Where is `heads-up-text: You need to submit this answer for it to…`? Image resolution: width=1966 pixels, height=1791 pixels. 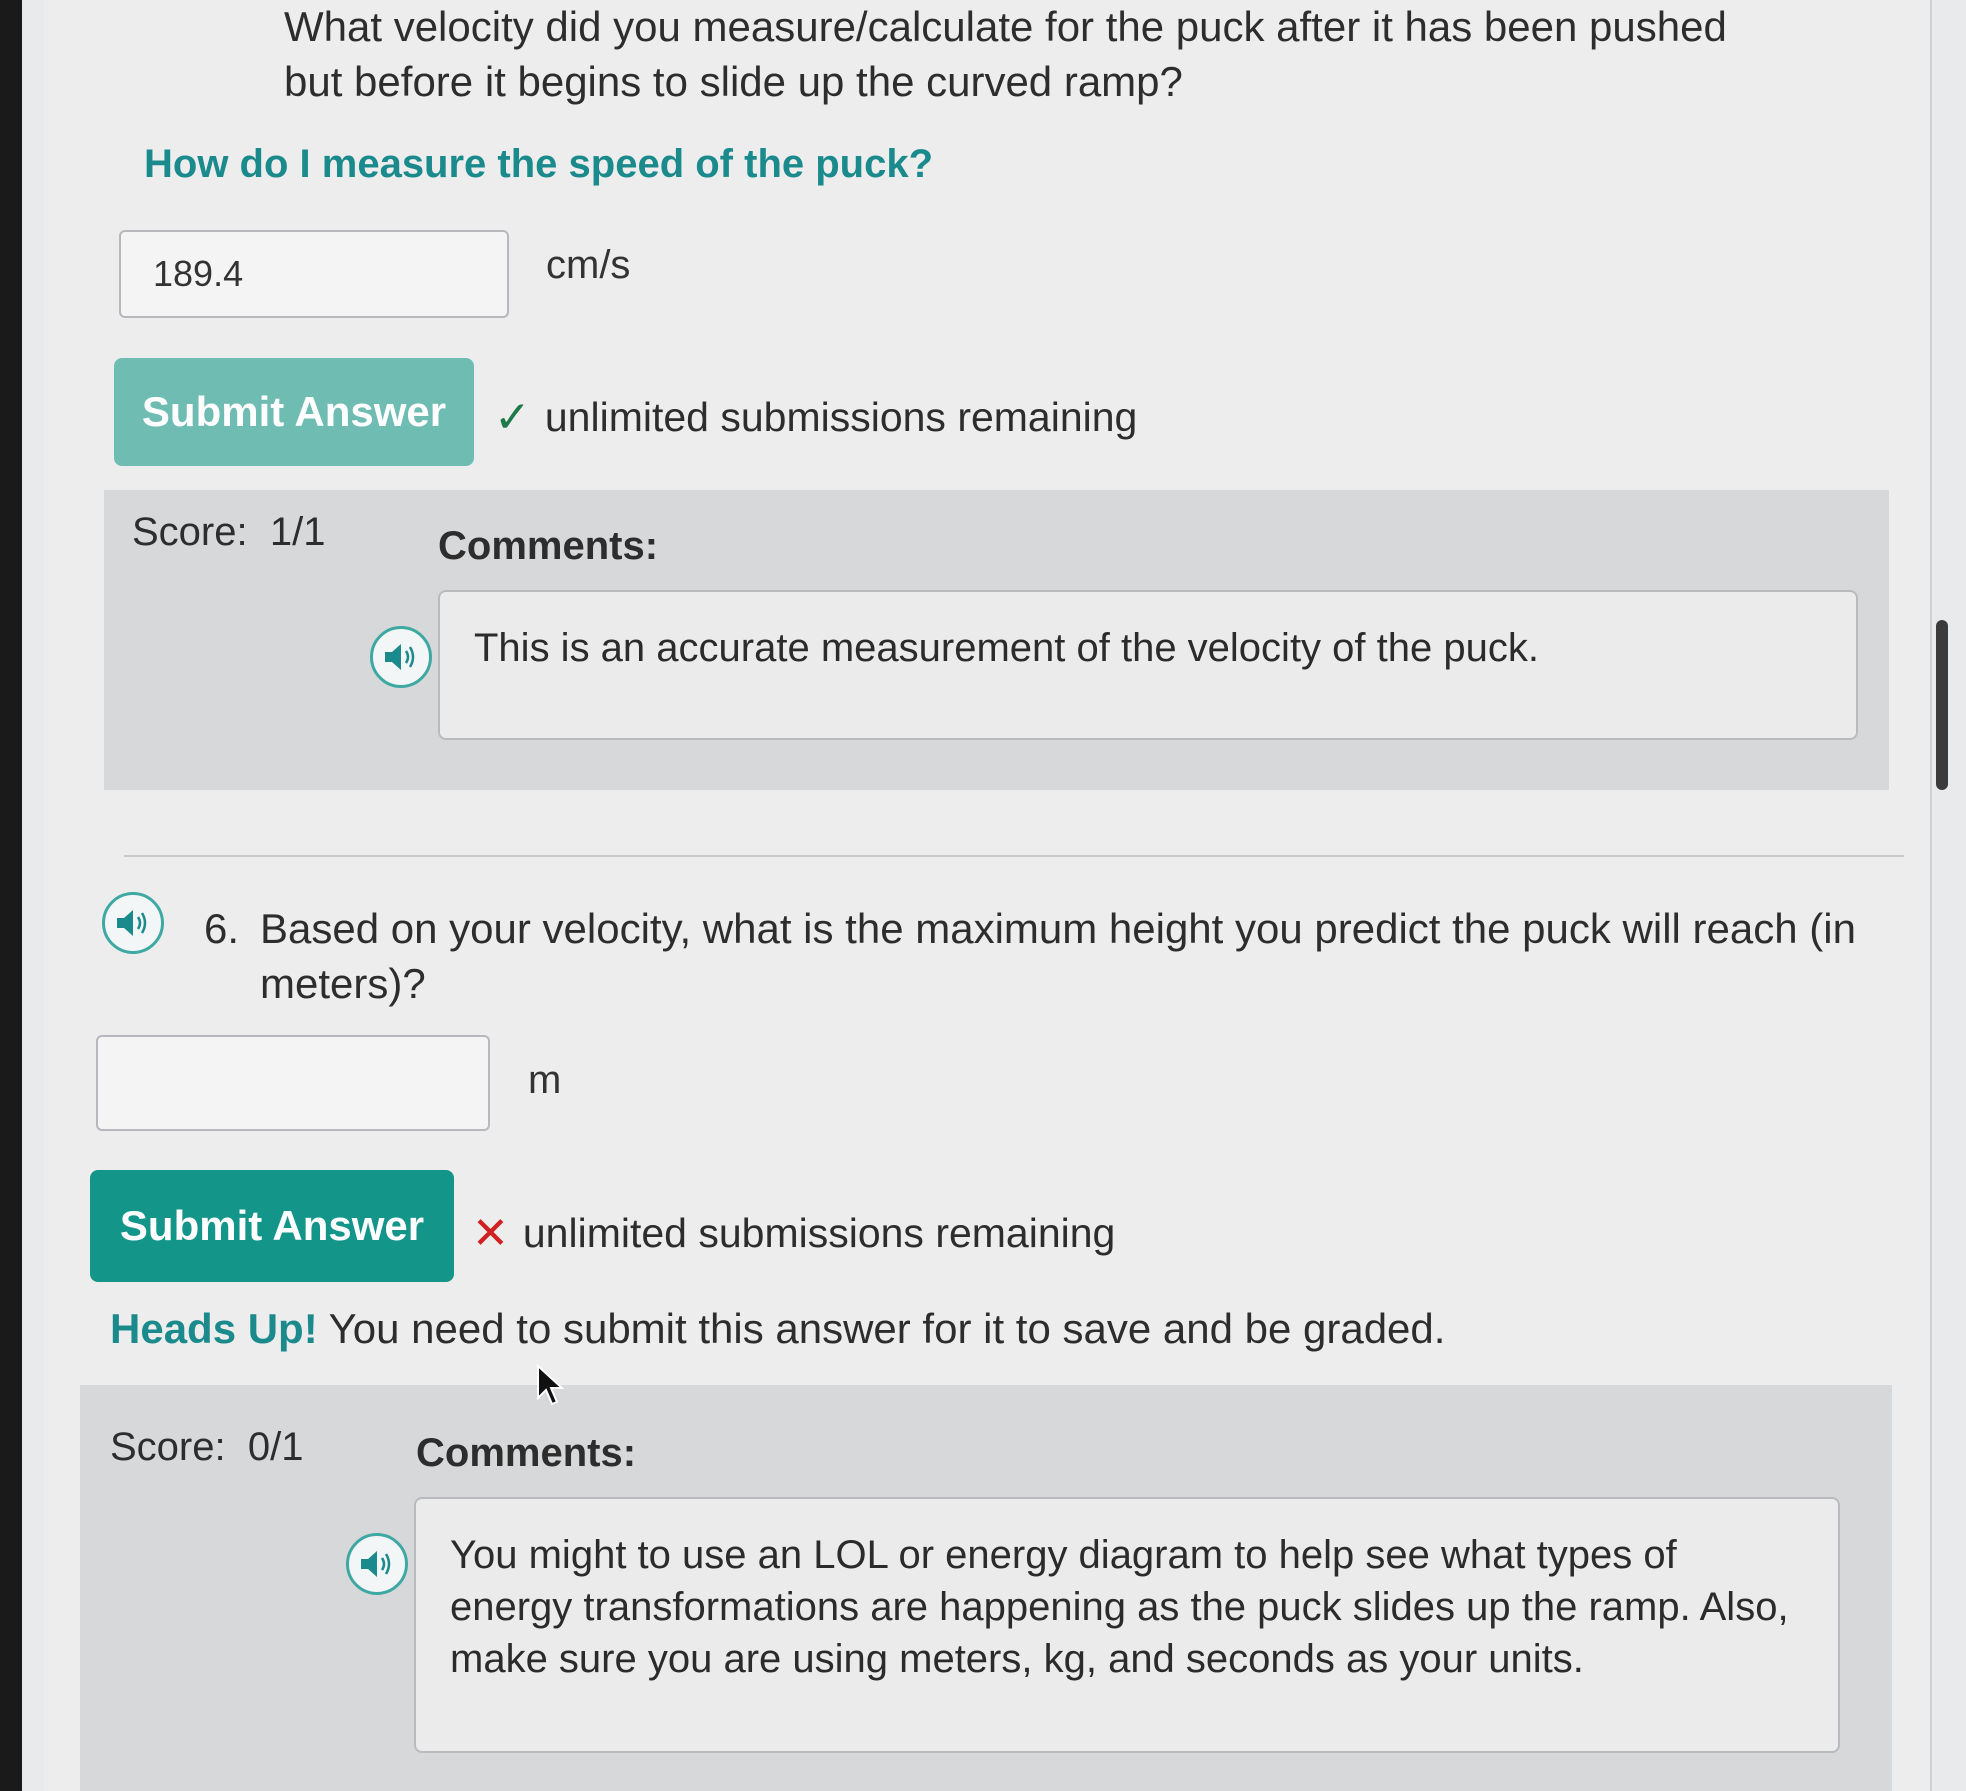
heads-up-text: You need to submit this answer for it to… is located at coordinates (887, 1328).